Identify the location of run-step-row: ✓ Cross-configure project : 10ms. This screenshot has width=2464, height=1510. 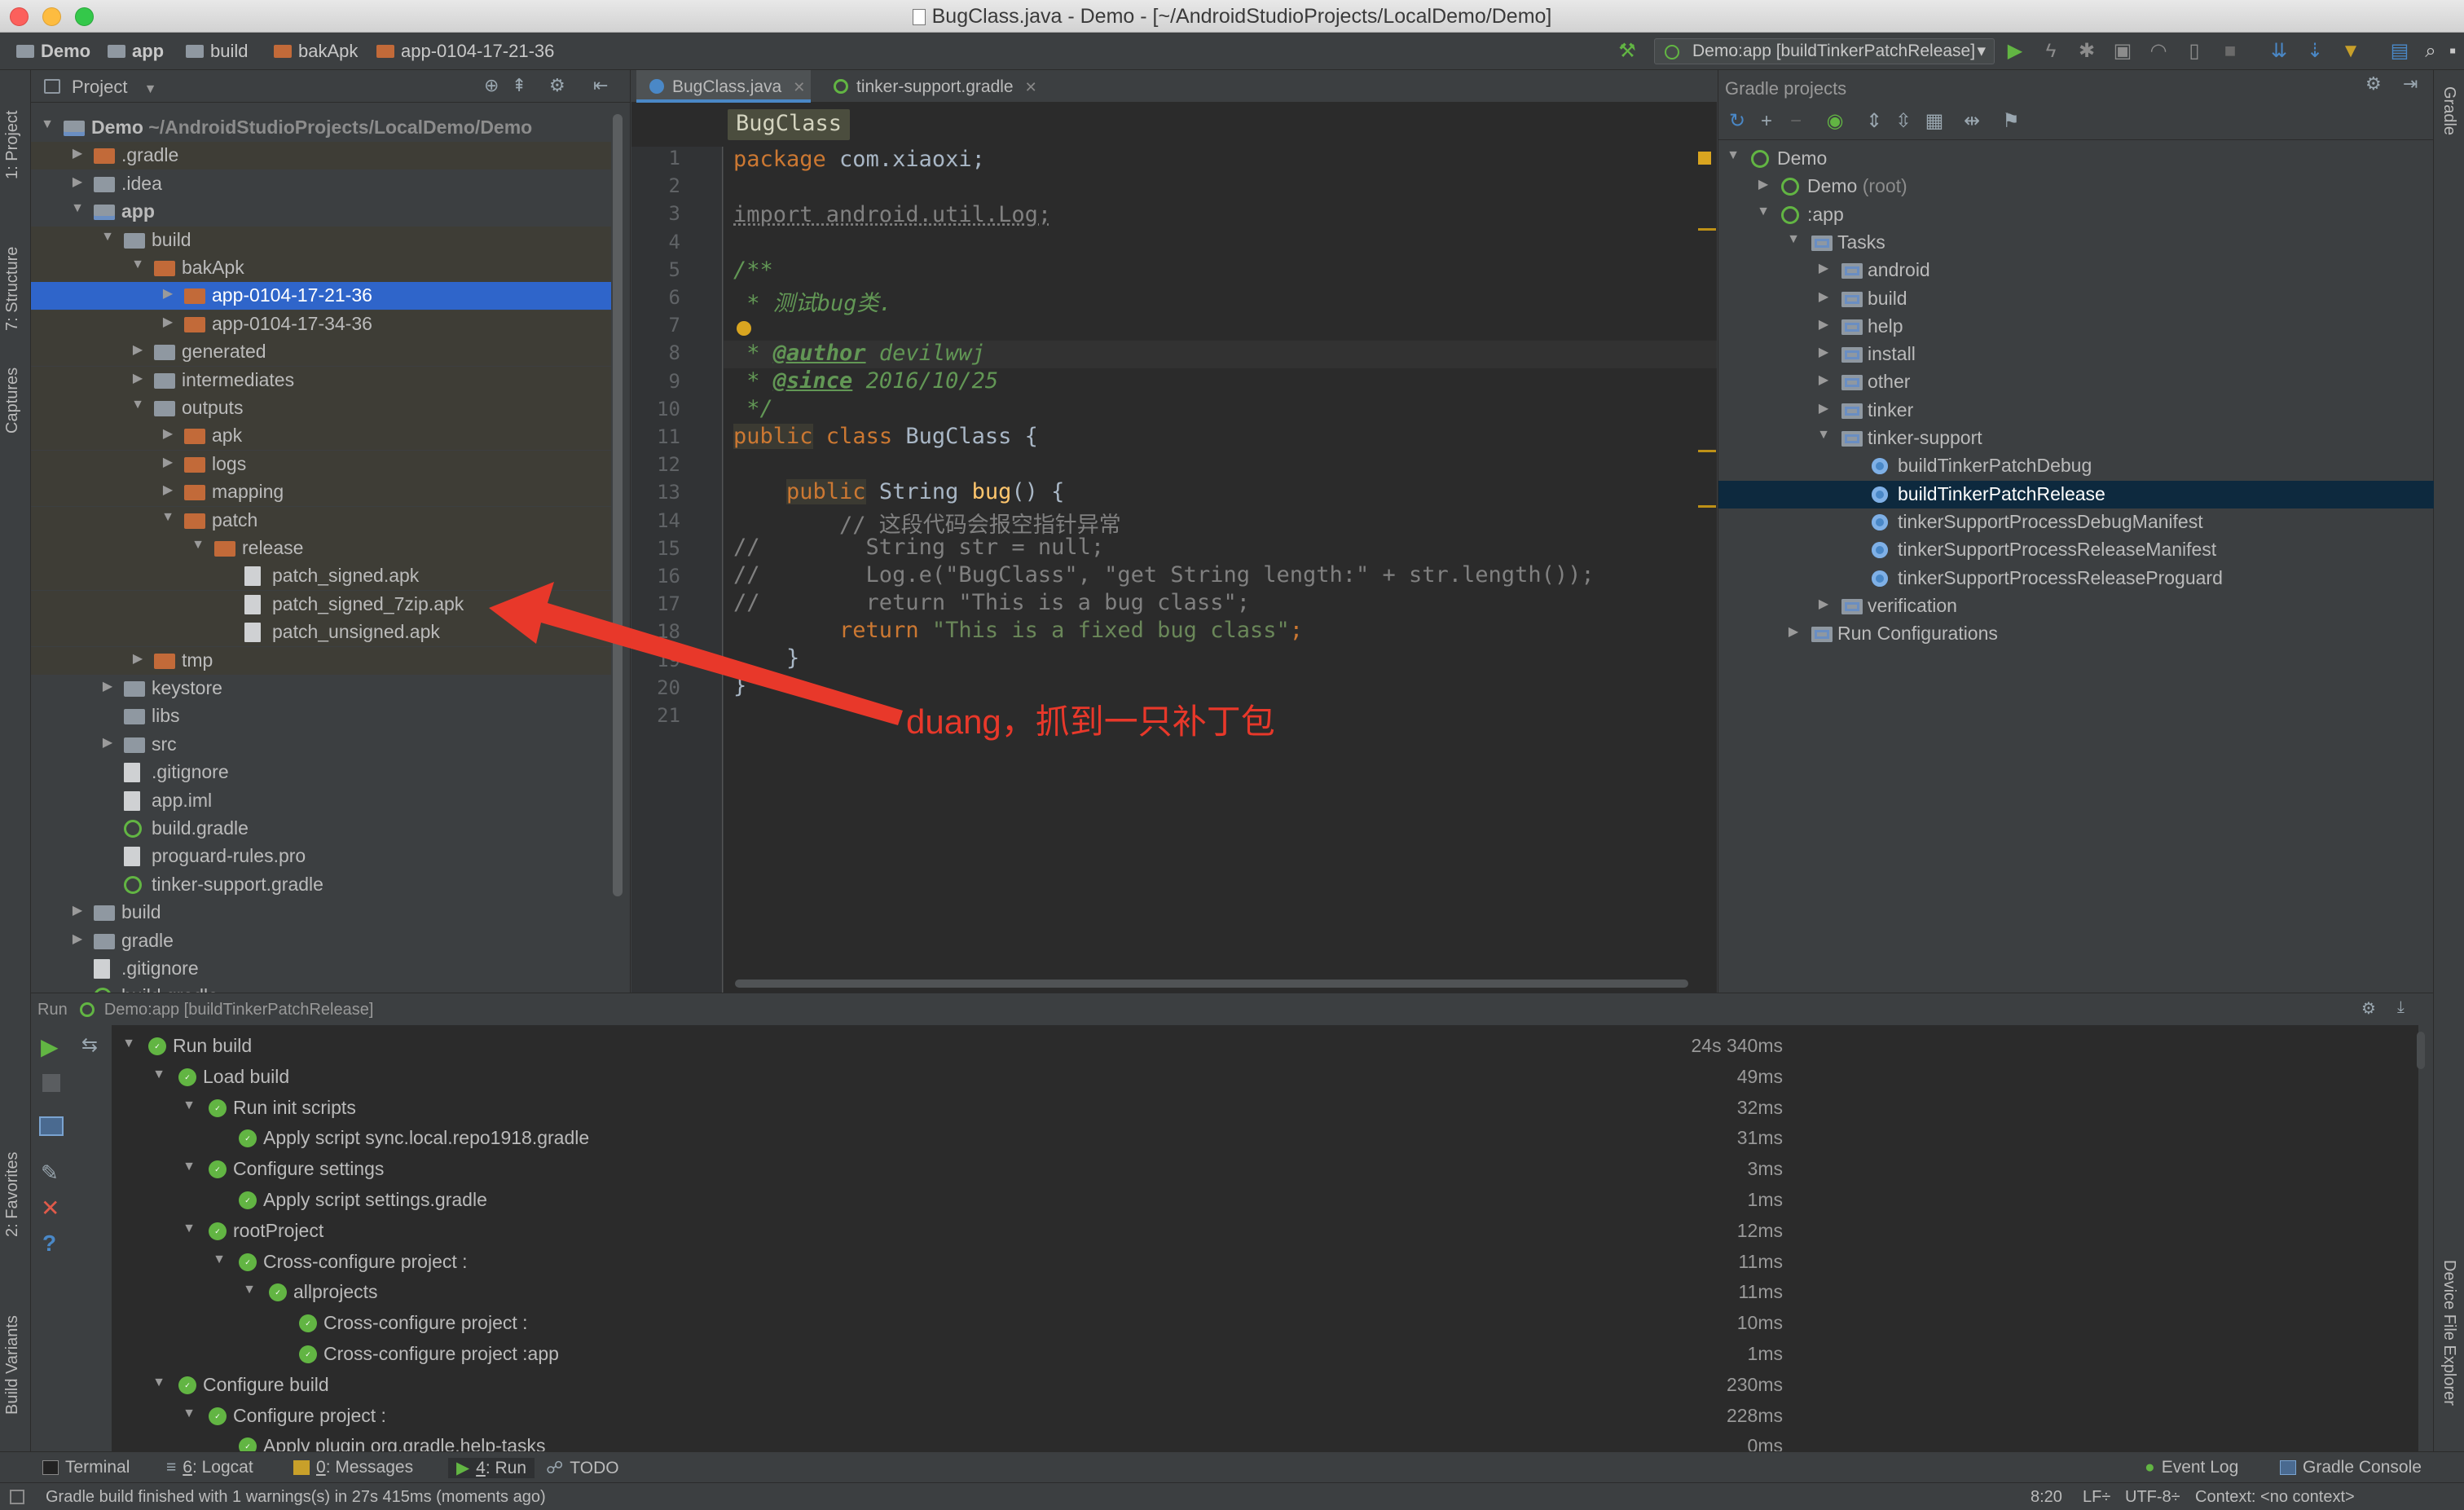
(947, 1324).